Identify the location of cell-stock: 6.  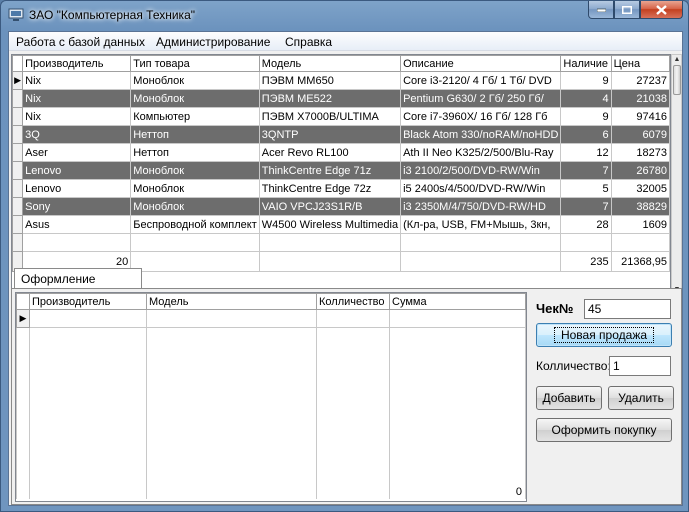
(586, 134).